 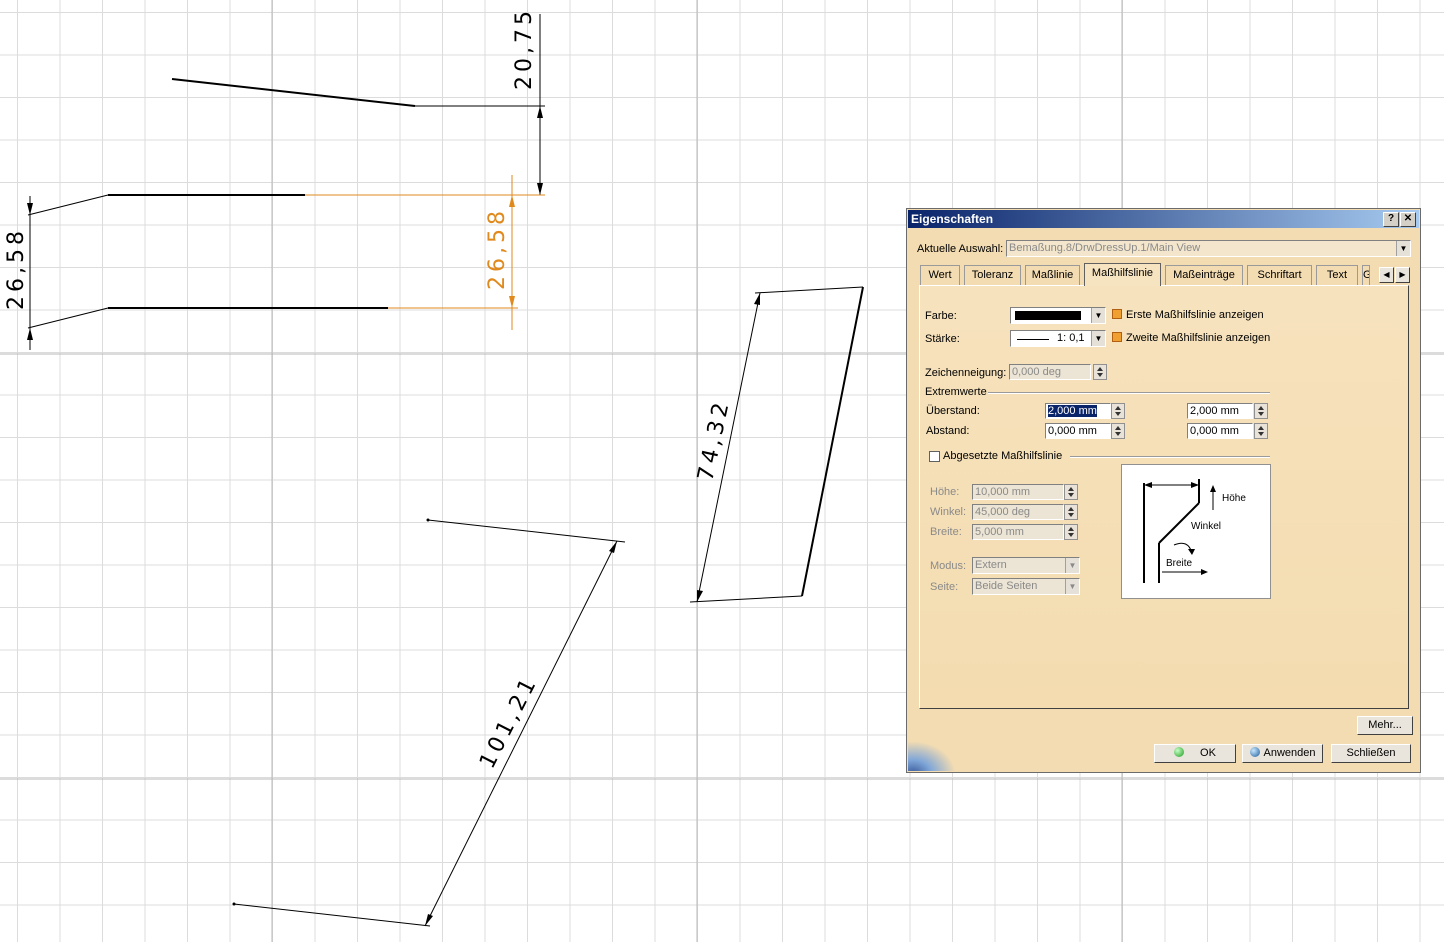 I want to click on tab-scroll-right-icon: ▶, so click(x=1402, y=275).